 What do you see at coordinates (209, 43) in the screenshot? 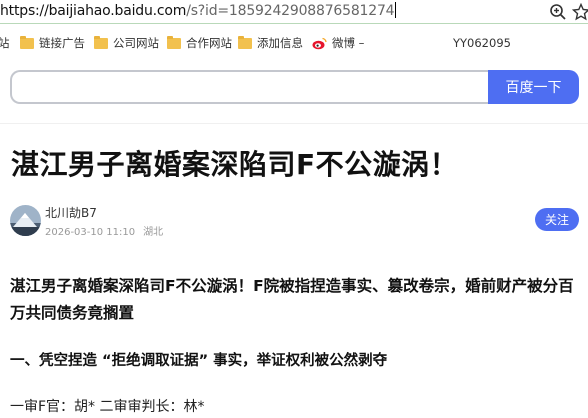
I see `bookmark-label: 合作网站` at bounding box center [209, 43].